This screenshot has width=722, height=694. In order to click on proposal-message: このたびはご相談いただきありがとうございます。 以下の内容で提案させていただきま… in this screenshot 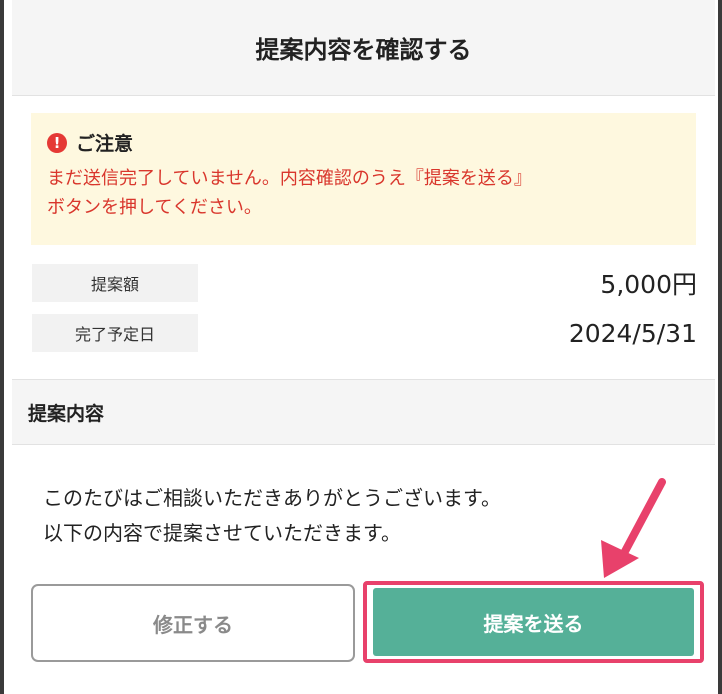, I will do `click(363, 516)`.